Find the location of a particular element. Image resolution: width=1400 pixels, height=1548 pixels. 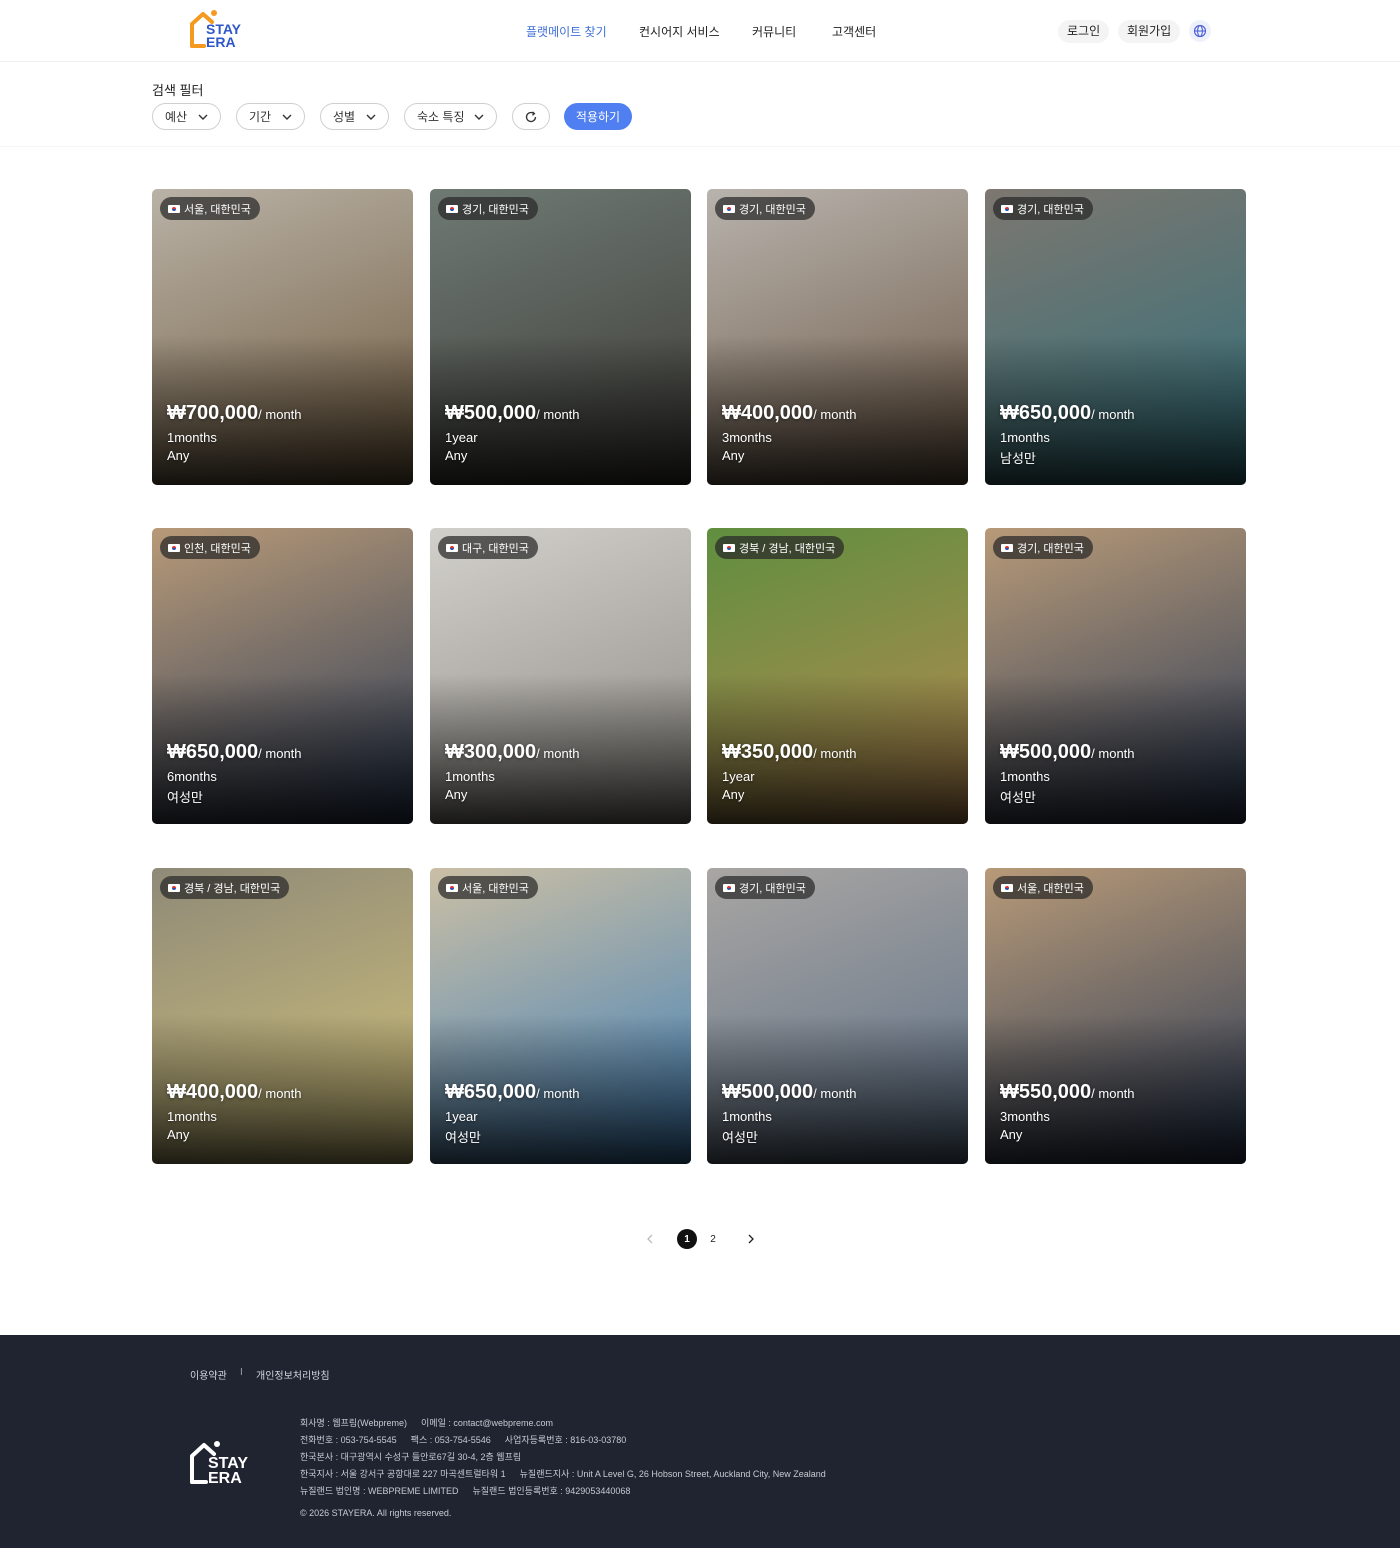

location-badge: 인천, 대한민국 is located at coordinates (210, 547).